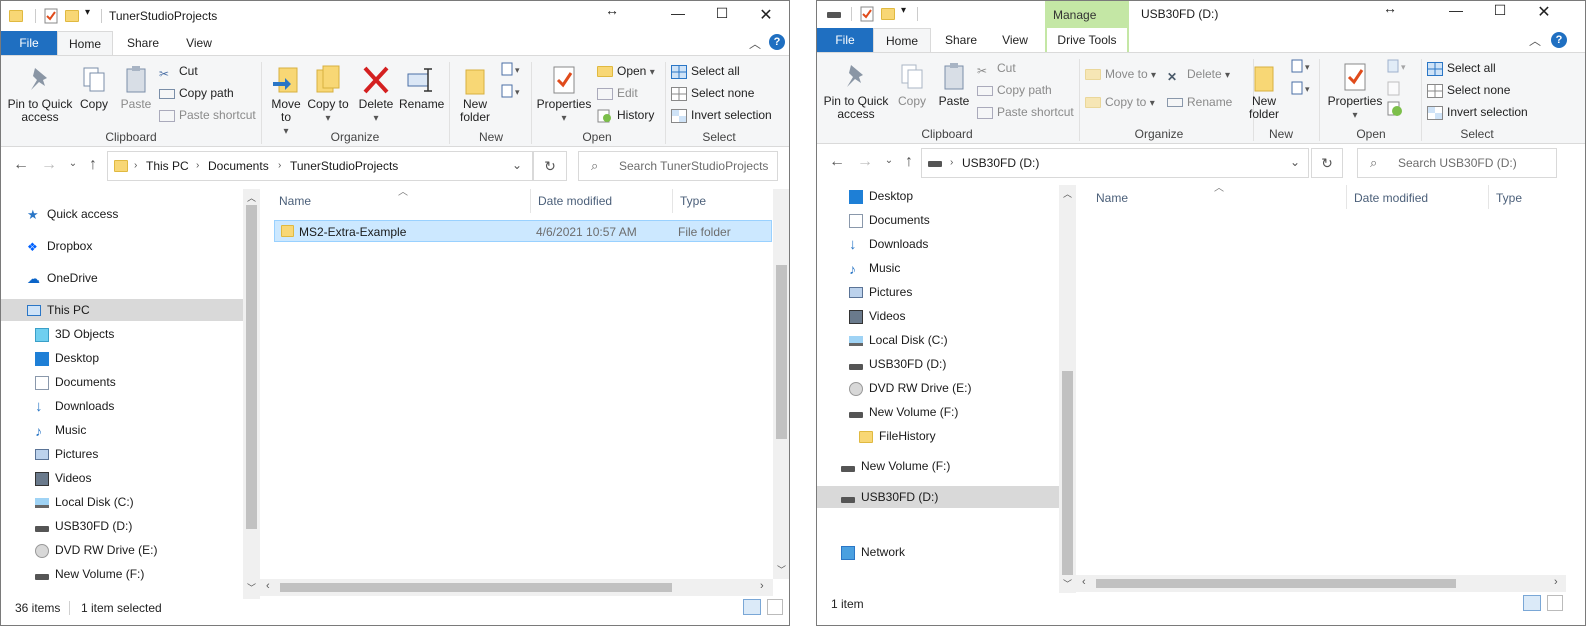 The width and height of the screenshot is (1586, 626). I want to click on nav-item-usb-d-root: USB30FD (D:), so click(938, 497).